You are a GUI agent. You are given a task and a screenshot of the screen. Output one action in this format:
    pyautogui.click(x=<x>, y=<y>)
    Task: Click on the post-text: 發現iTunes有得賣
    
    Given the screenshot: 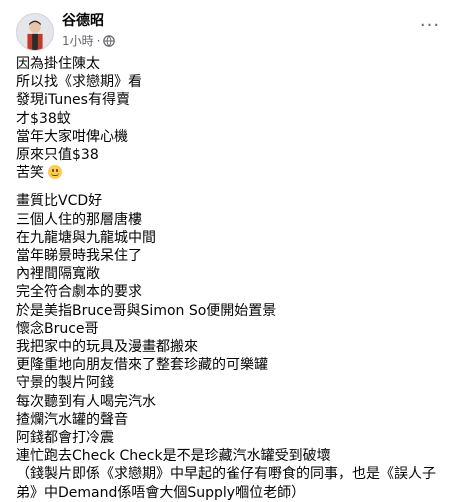 What is the action you would take?
    pyautogui.click(x=73, y=100)
    